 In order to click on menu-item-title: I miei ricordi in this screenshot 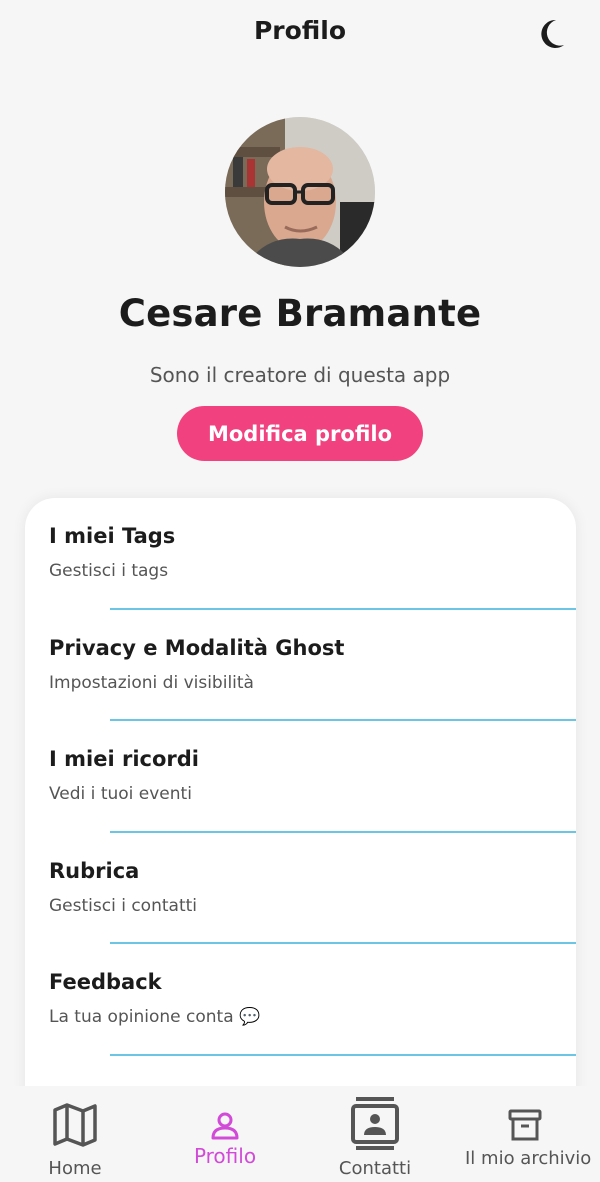, I will do `click(124, 759)`.